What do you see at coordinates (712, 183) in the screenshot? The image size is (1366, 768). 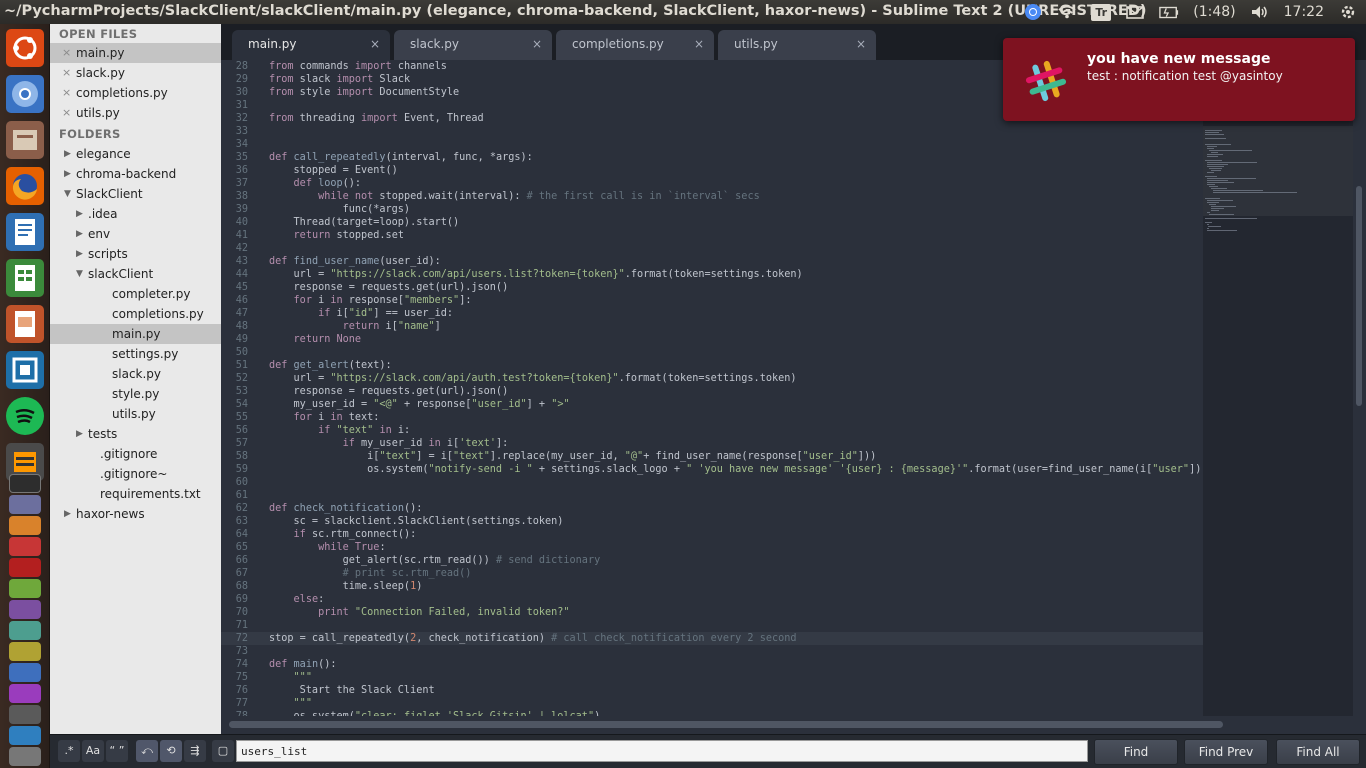 I see `code-line: 37 def loop():` at bounding box center [712, 183].